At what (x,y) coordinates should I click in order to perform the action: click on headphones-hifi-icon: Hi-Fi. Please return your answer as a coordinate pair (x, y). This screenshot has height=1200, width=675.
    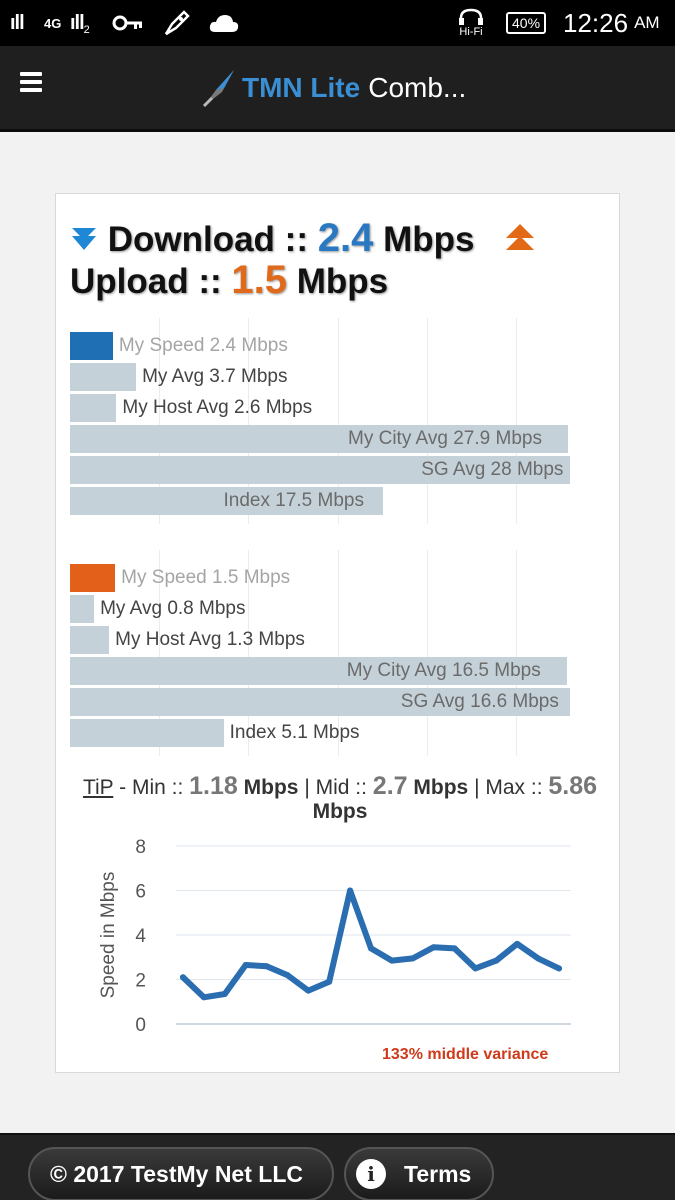
    Looking at the image, I should click on (471, 23).